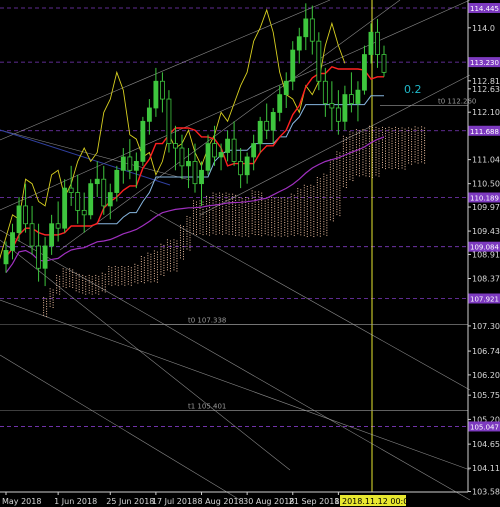 This screenshot has height=507, width=500. Describe the element at coordinates (484, 132) in the screenshot. I see `y-tick-label-6: 111.688` at that location.